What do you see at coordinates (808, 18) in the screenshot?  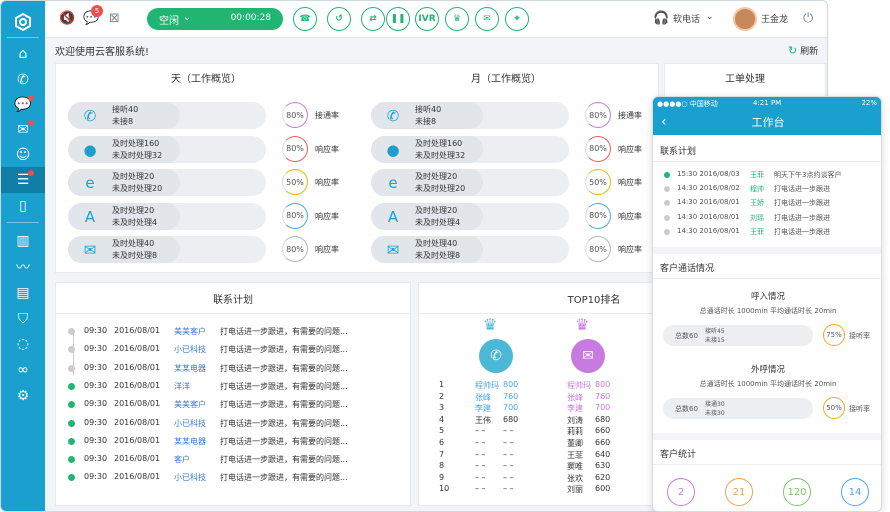 I see `power-icon: ⏻` at bounding box center [808, 18].